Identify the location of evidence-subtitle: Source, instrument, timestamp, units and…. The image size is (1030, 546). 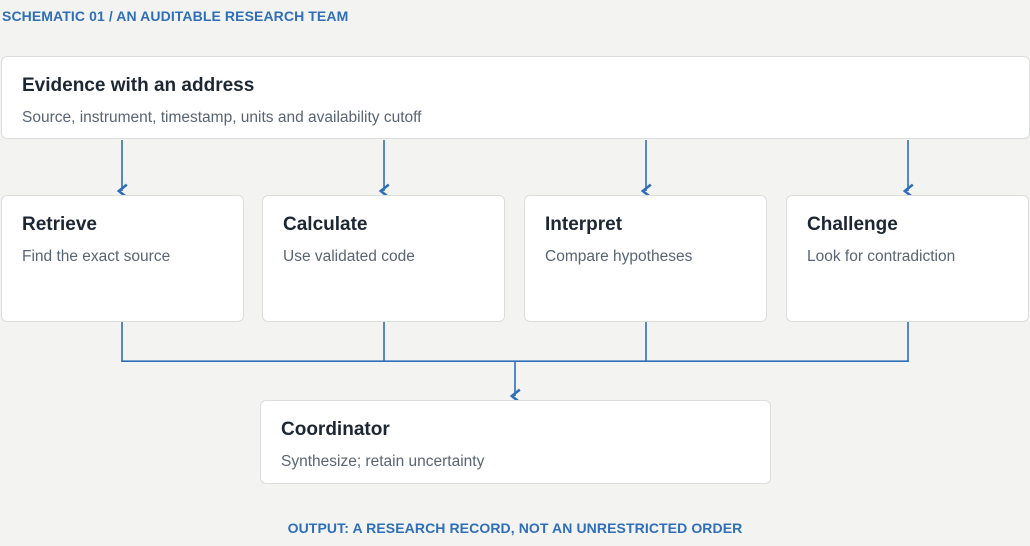
(222, 117).